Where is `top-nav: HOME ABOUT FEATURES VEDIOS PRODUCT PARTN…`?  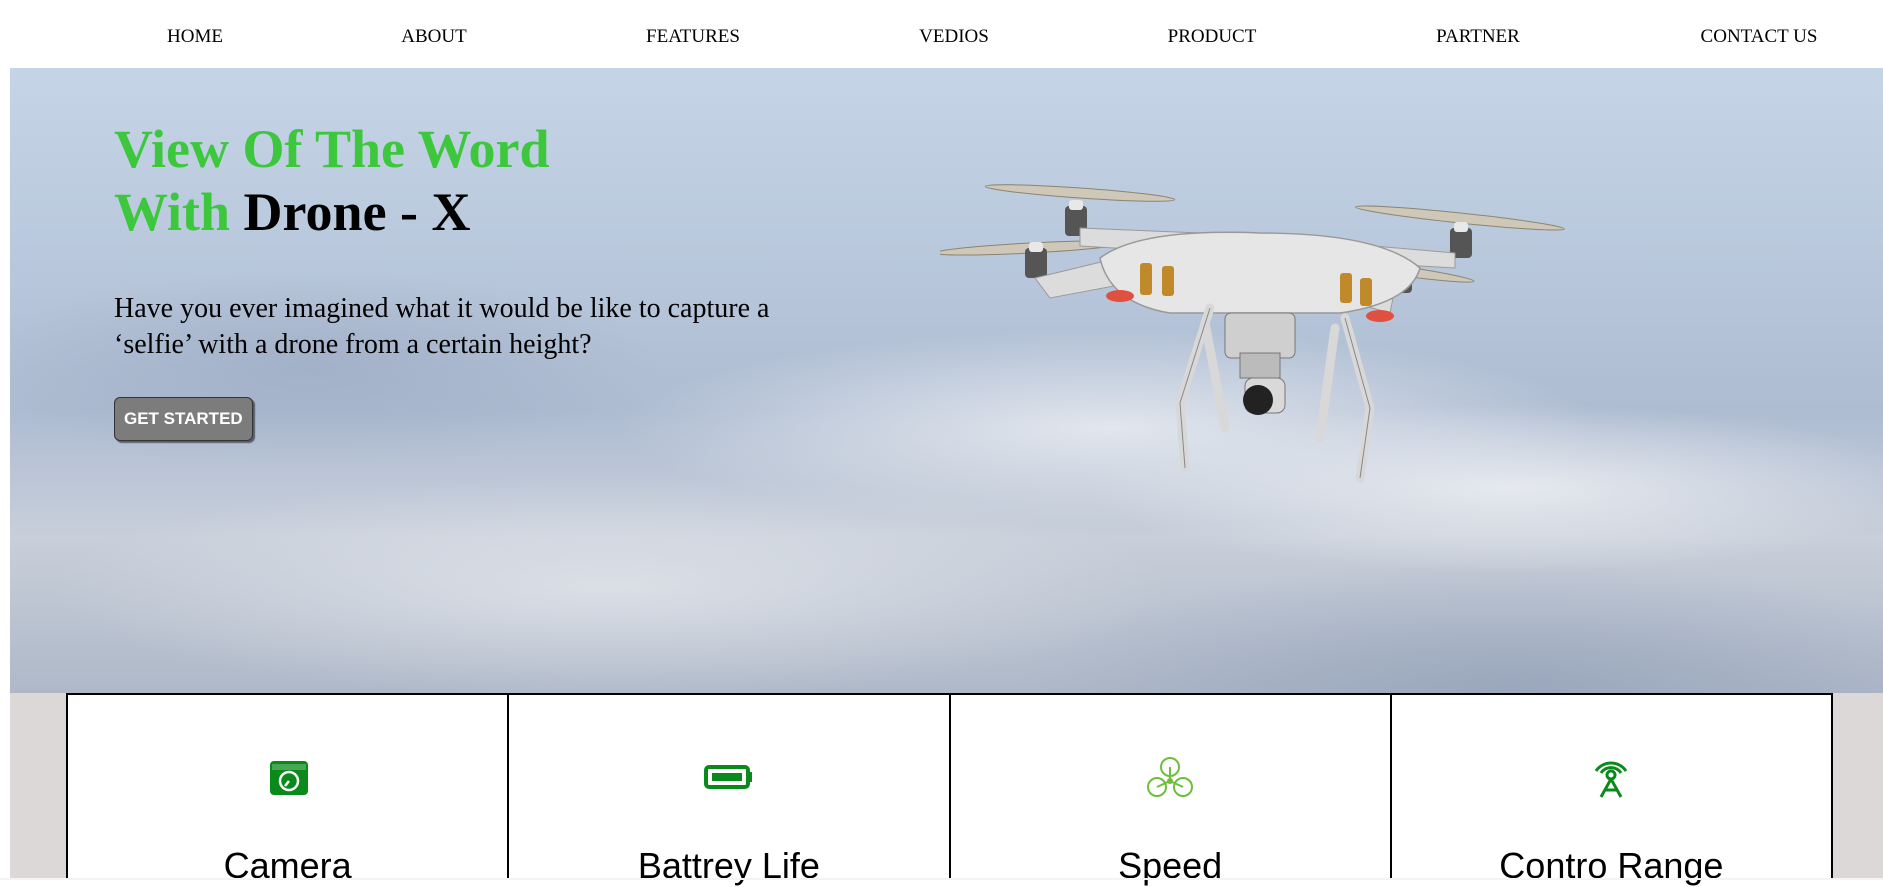
top-nav: HOME ABOUT FEATURES VEDIOS PRODUCT PARTN… is located at coordinates (941, 34).